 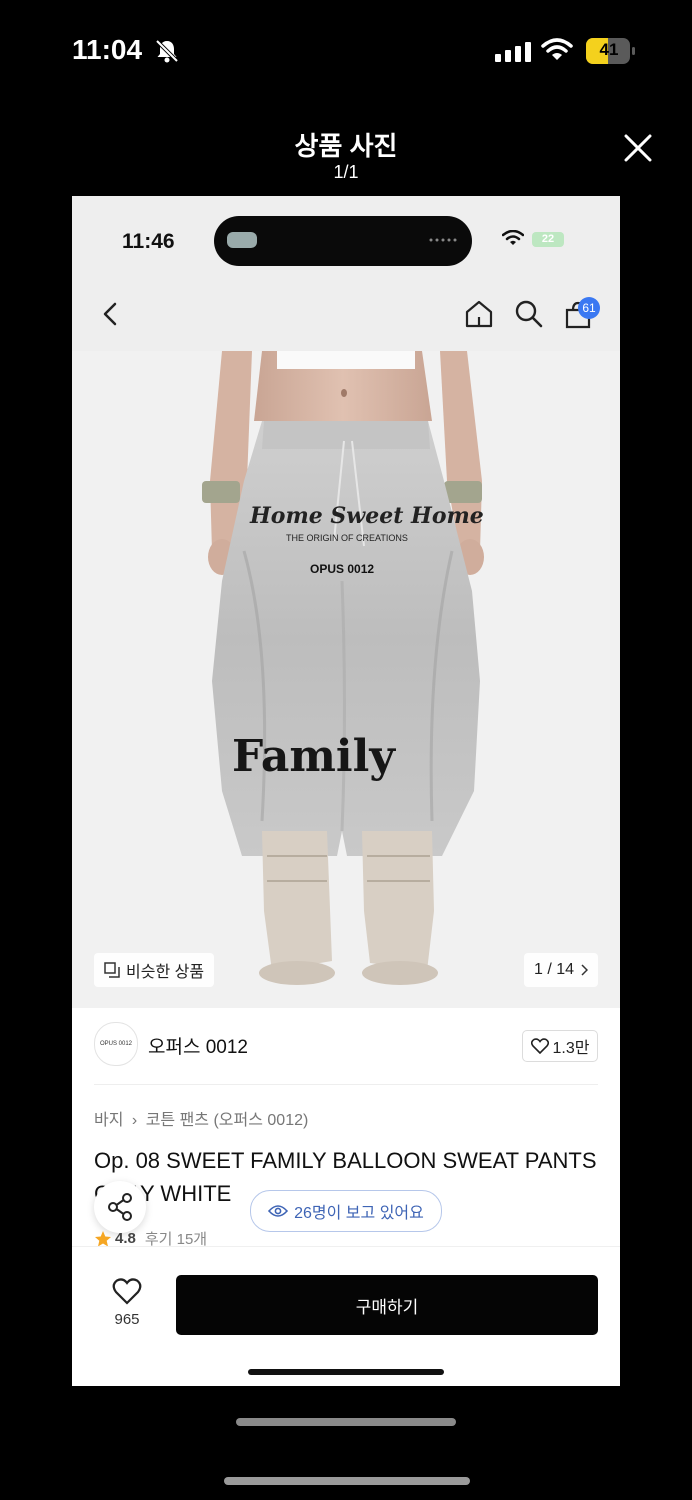 What do you see at coordinates (387, 1305) in the screenshot?
I see `buy-button: 구매하기` at bounding box center [387, 1305].